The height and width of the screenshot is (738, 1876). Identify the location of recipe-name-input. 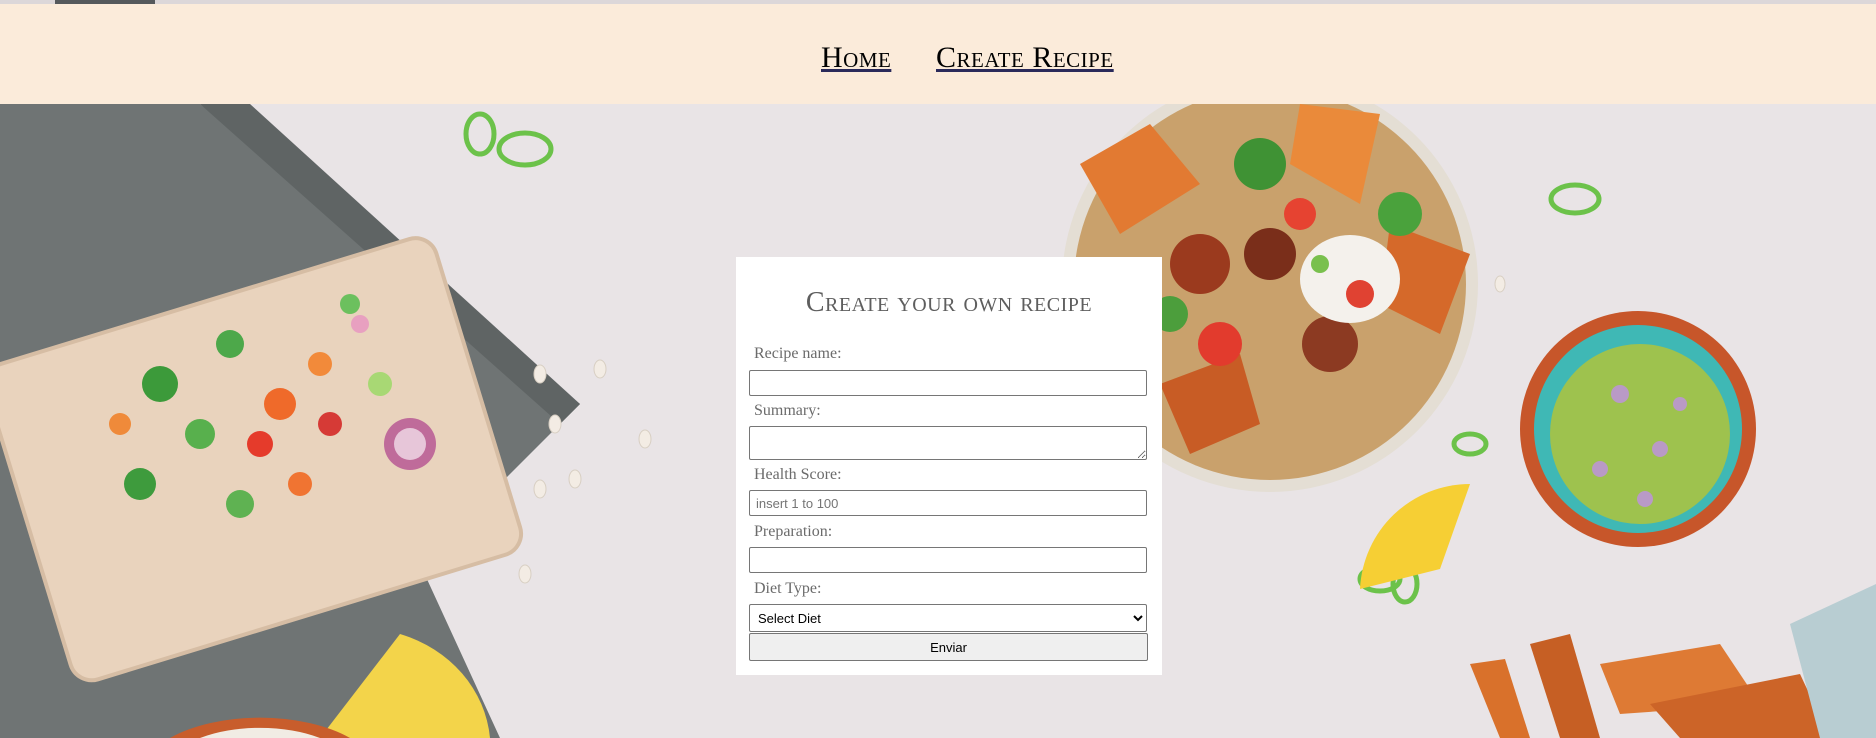
(948, 383).